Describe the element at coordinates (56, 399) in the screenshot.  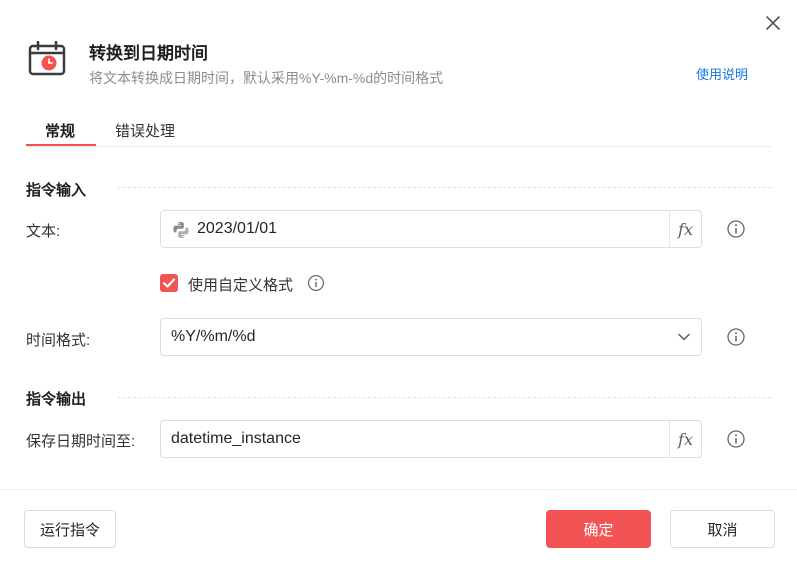
I see `output-section-title: 指令输出` at that location.